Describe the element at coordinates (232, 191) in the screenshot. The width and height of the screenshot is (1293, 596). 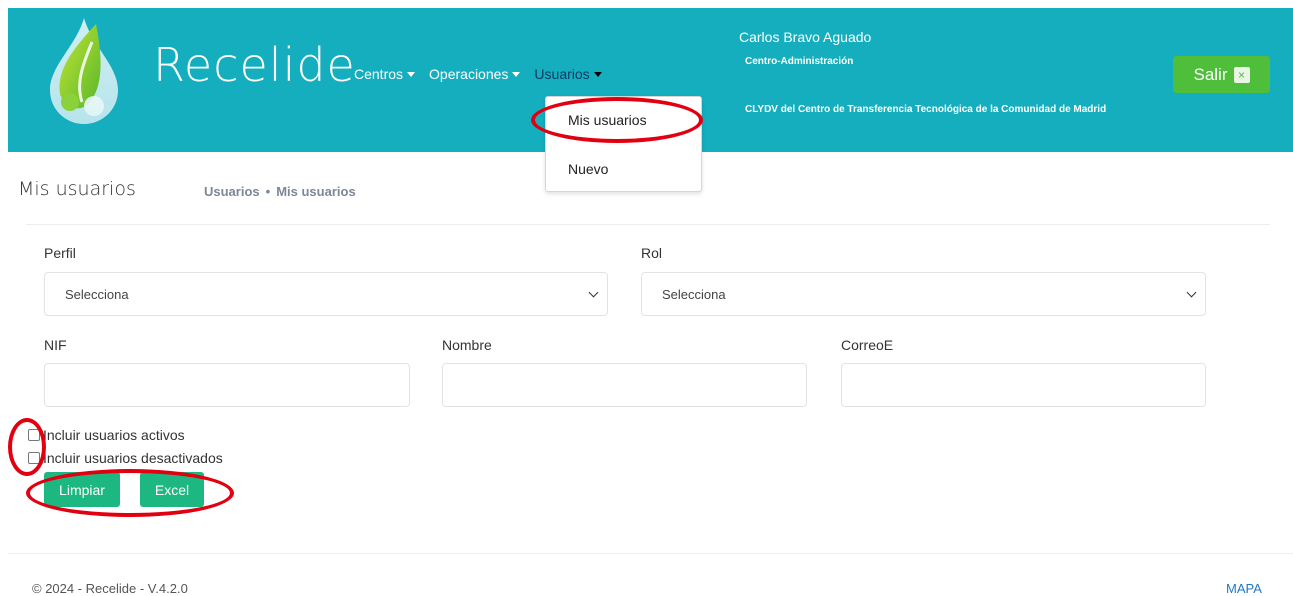
I see `breadcrumb-usuarios: Usuarios` at that location.